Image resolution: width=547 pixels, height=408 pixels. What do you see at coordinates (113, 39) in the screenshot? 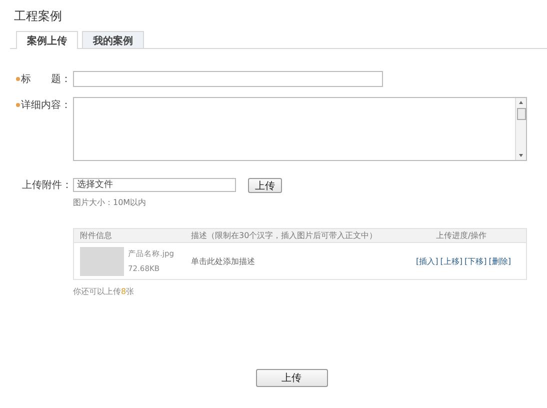
I see `tab: 我的案例` at bounding box center [113, 39].